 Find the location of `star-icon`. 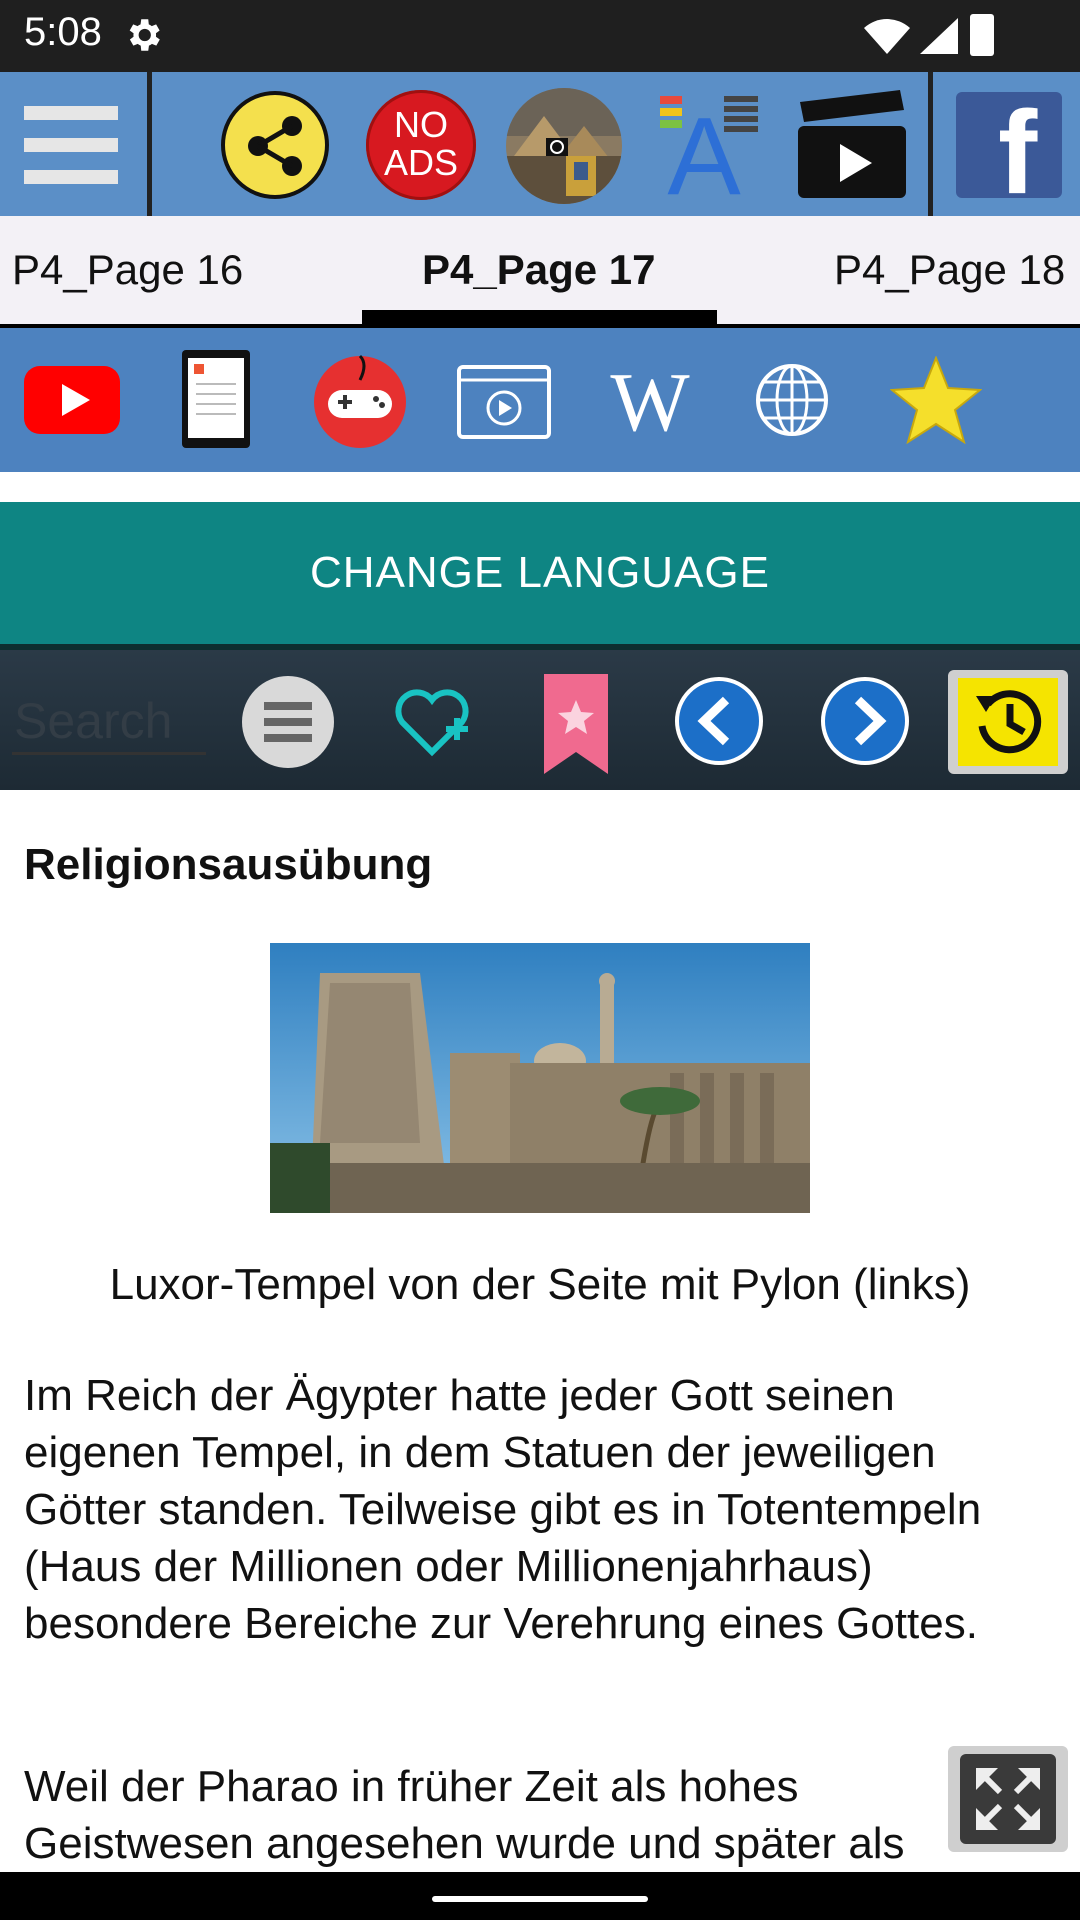

star-icon is located at coordinates (936, 400).